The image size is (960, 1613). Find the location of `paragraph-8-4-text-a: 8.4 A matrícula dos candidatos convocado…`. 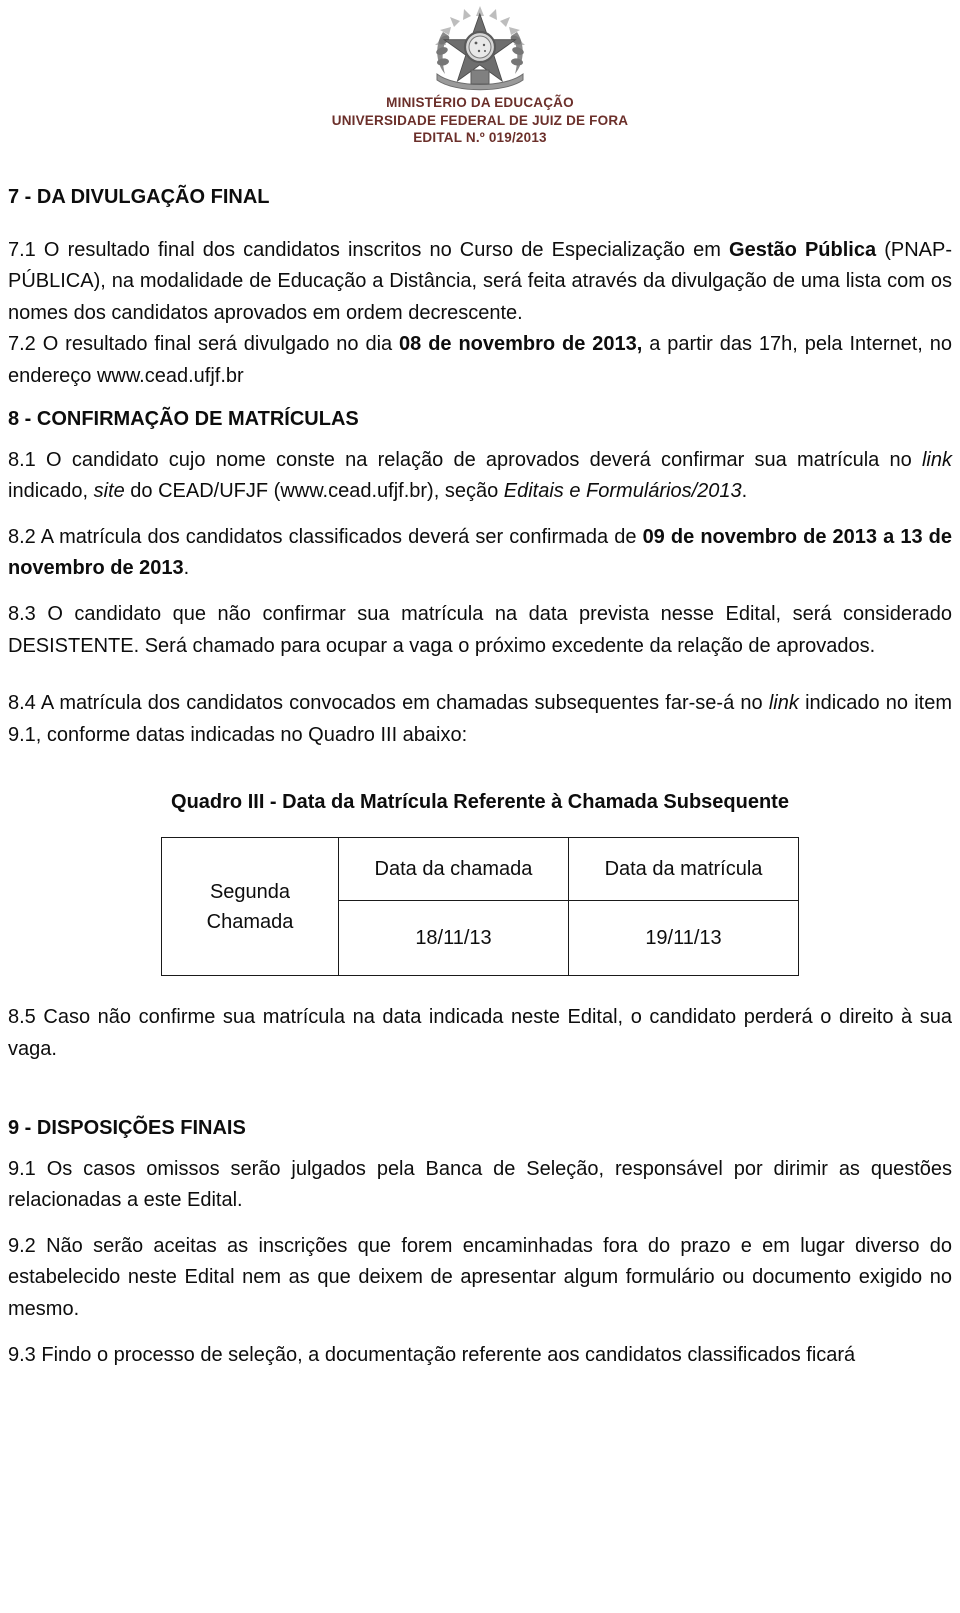

paragraph-8-4-text-a: 8.4 A matrícula dos candidatos convocado… is located at coordinates (388, 703).